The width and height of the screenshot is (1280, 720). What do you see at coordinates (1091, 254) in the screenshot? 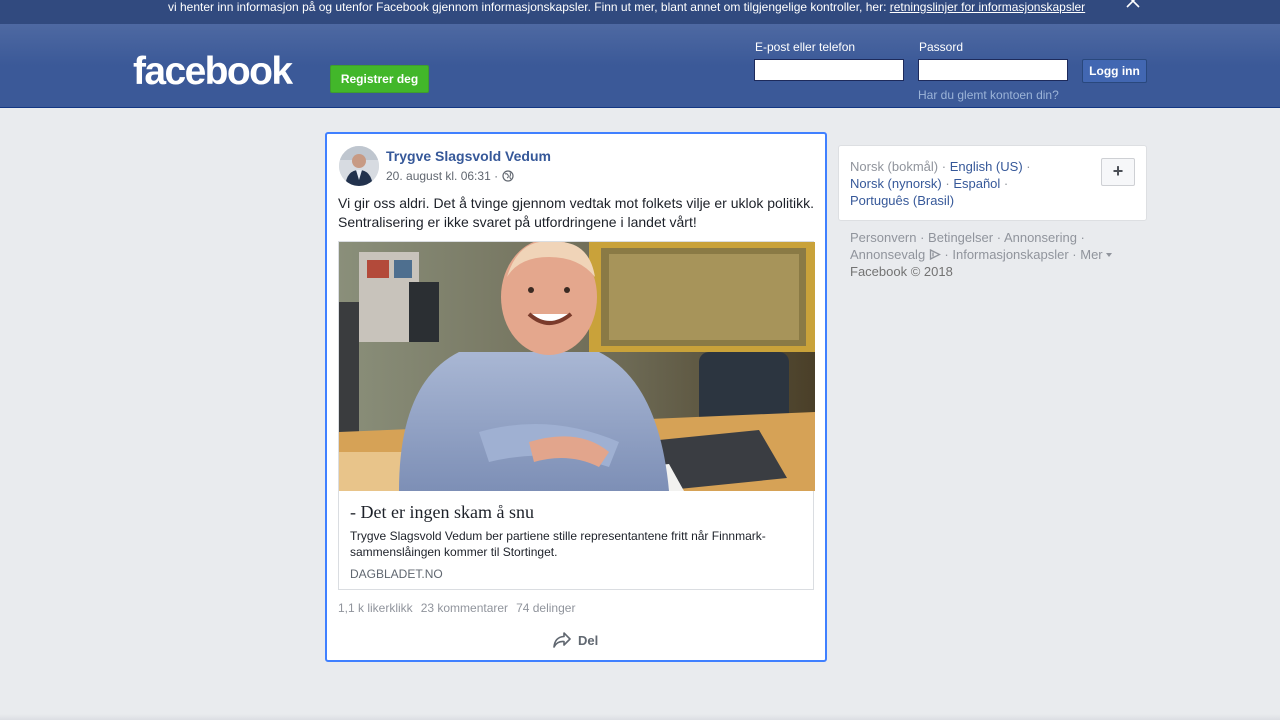
I see `footer-link-mer: Mer` at bounding box center [1091, 254].